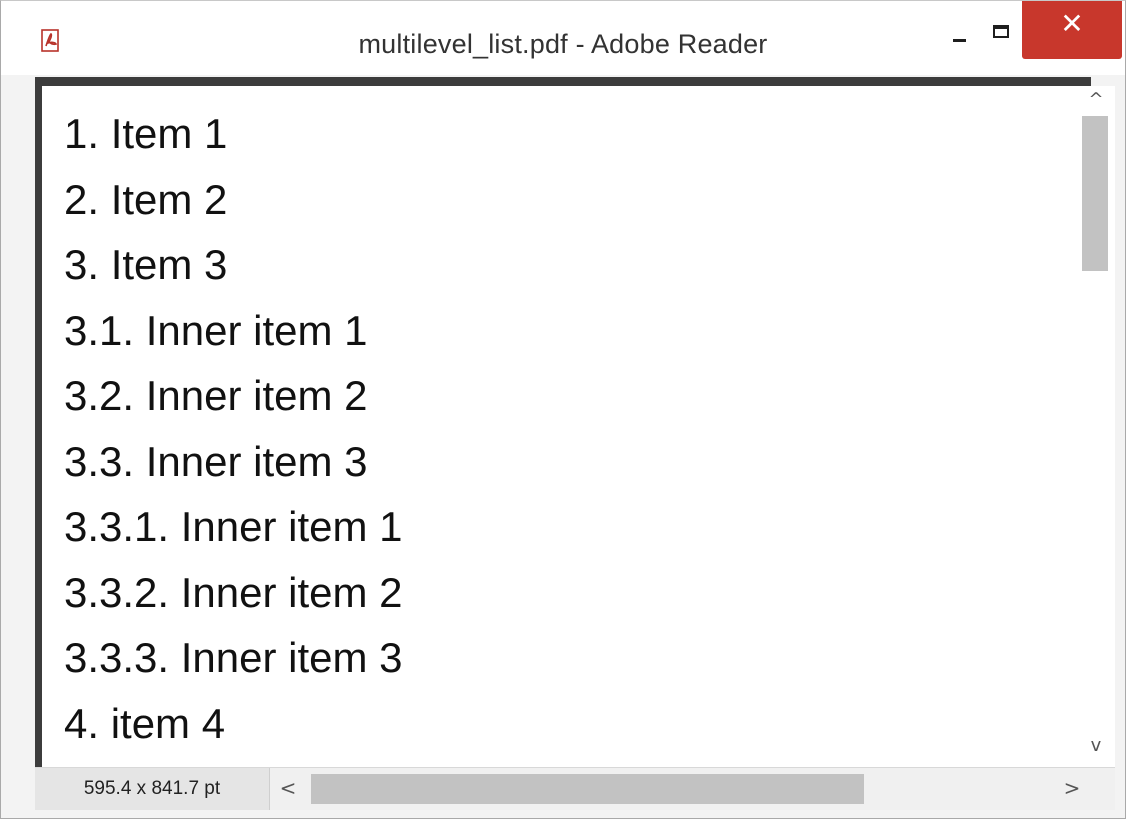 The height and width of the screenshot is (819, 1126). I want to click on close-icon: ✕, so click(1072, 23).